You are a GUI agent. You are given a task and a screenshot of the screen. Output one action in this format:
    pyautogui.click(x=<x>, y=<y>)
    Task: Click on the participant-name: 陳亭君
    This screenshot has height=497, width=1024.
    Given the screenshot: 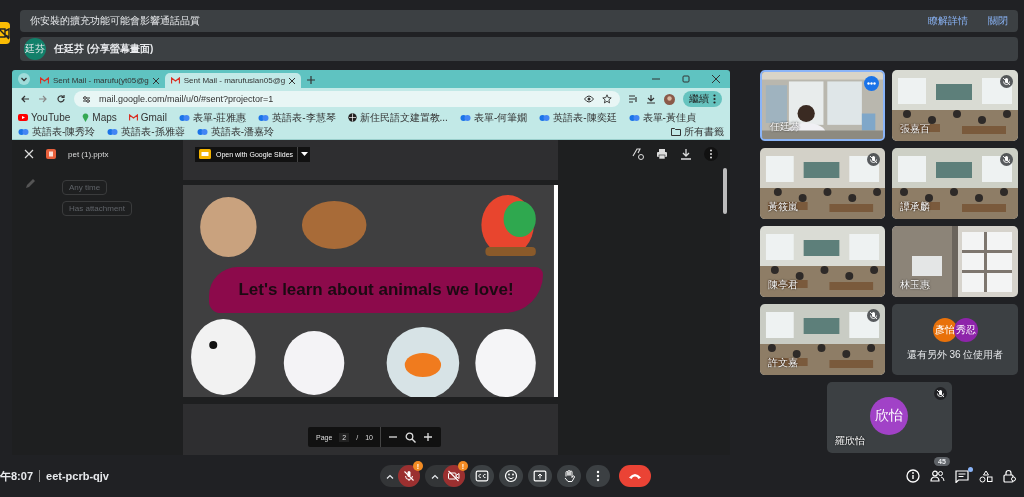 What is the action you would take?
    pyautogui.click(x=783, y=285)
    